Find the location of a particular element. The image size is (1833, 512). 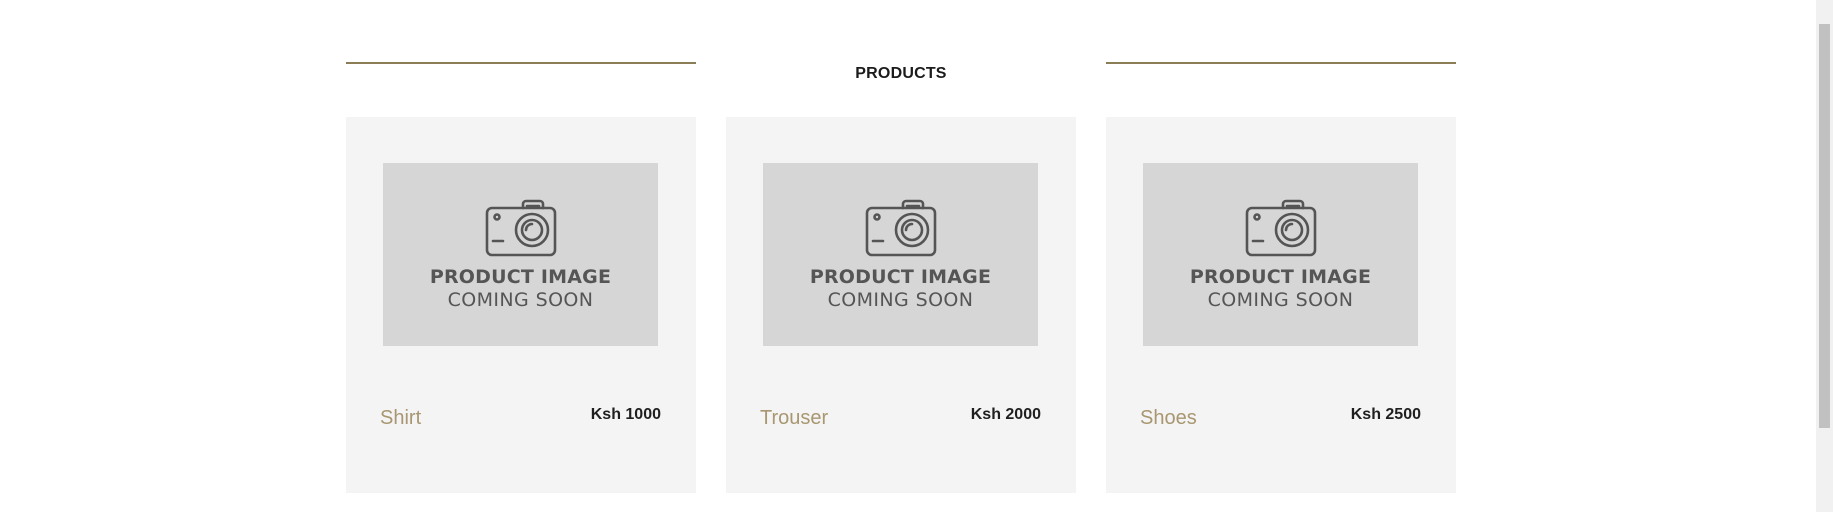

section-heading: PRODUCTS is located at coordinates (901, 70).